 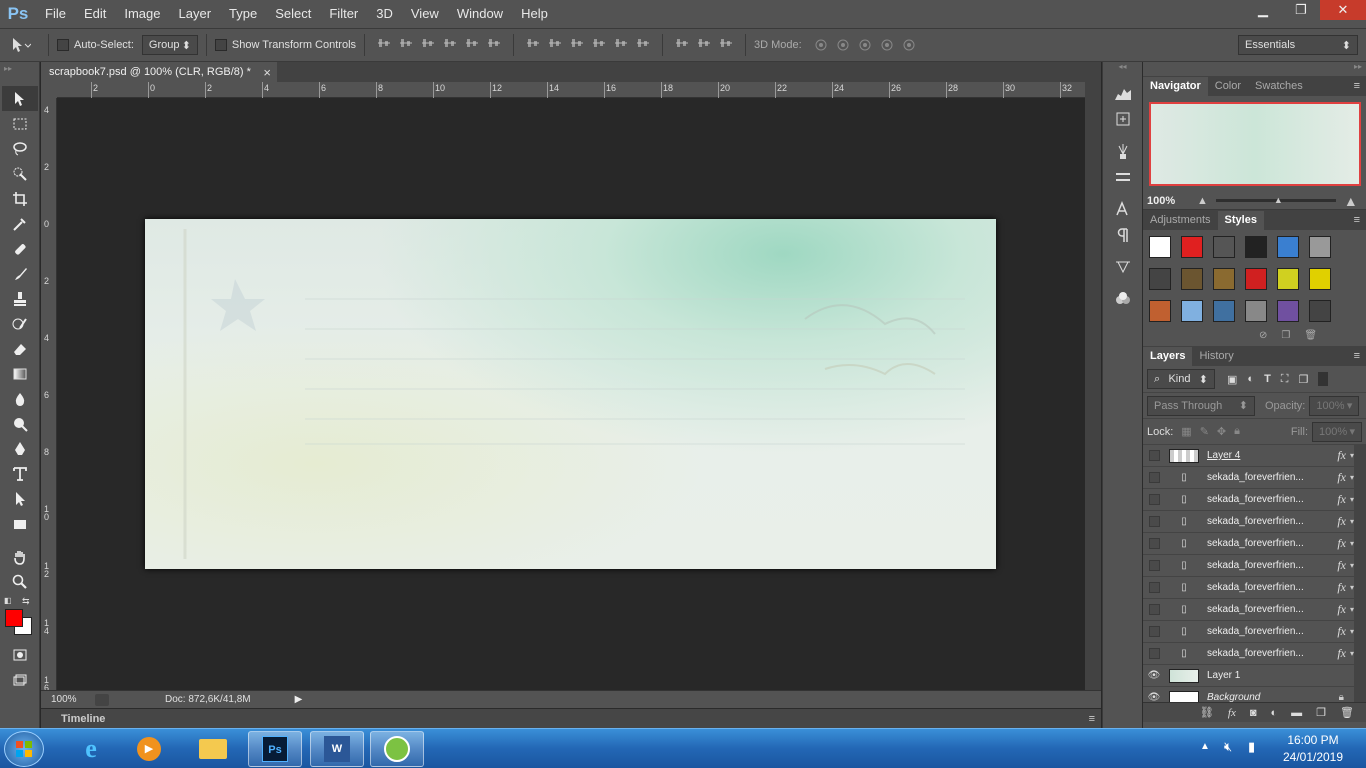 What do you see at coordinates (1263, 10) in the screenshot?
I see `minimize-button: ▁` at bounding box center [1263, 10].